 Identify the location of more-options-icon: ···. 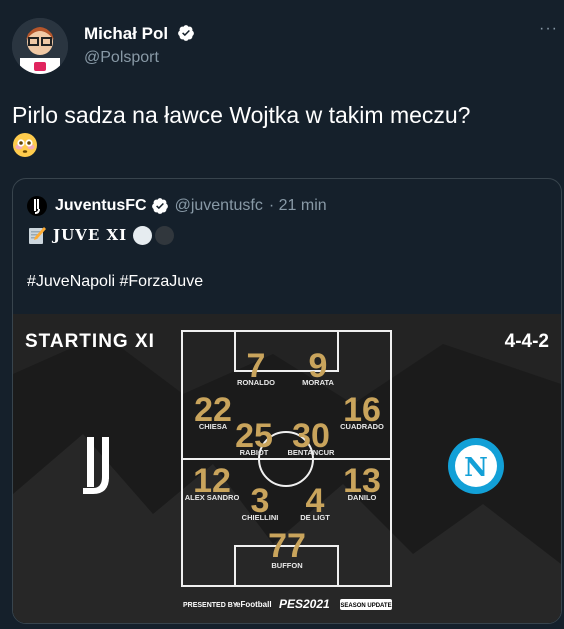
(548, 29).